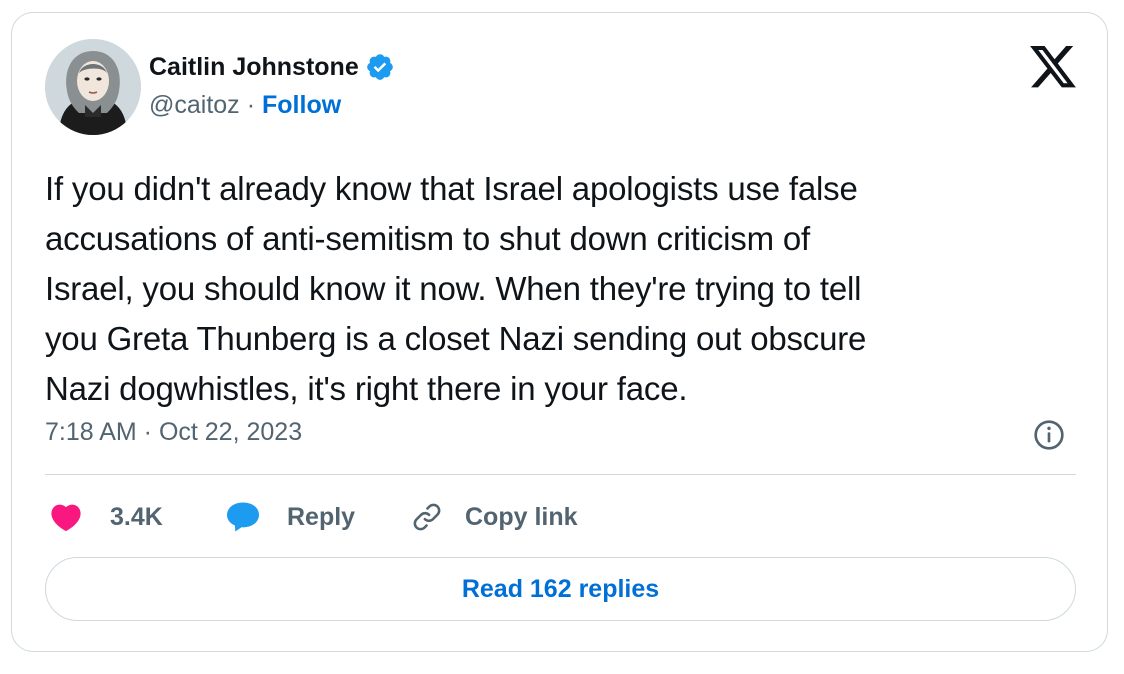 Image resolution: width=1124 pixels, height=674 pixels. What do you see at coordinates (194, 105) in the screenshot?
I see `author-handle: @caitoz` at bounding box center [194, 105].